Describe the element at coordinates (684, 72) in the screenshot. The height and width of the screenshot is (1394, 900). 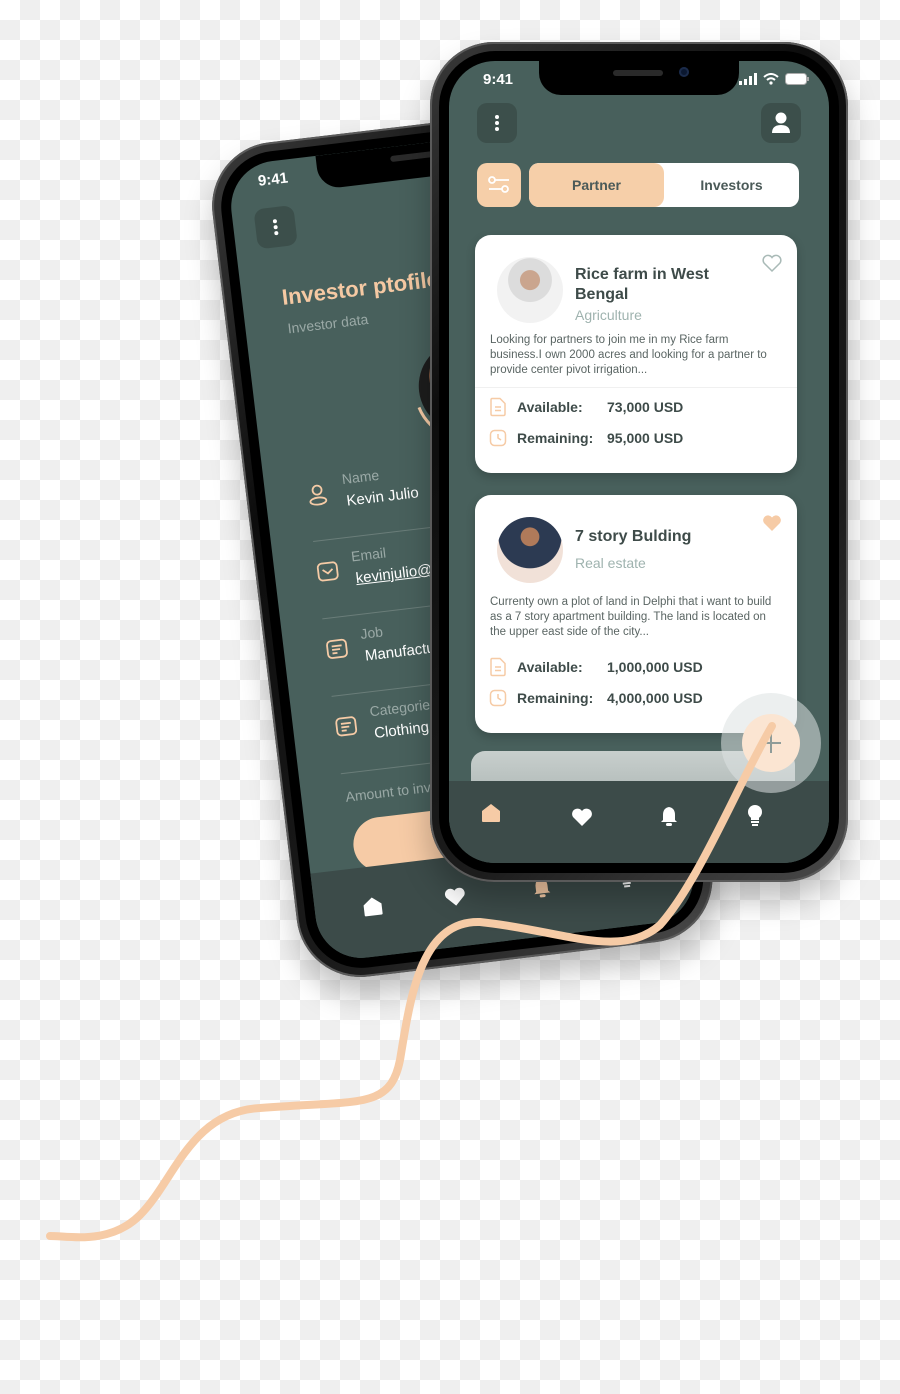
I see `camera-icon` at that location.